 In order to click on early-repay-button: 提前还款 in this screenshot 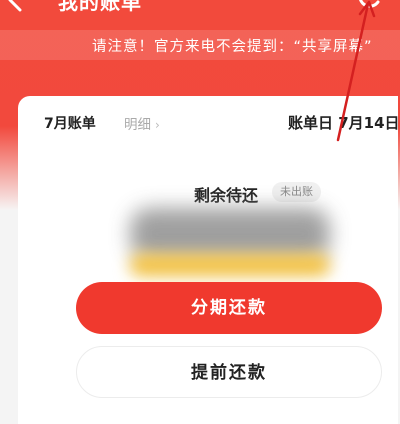, I will do `click(229, 372)`.